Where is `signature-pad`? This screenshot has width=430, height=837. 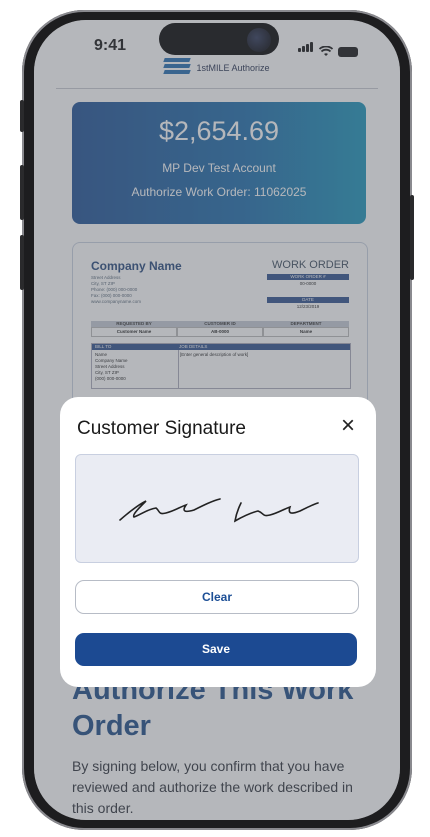 signature-pad is located at coordinates (217, 508).